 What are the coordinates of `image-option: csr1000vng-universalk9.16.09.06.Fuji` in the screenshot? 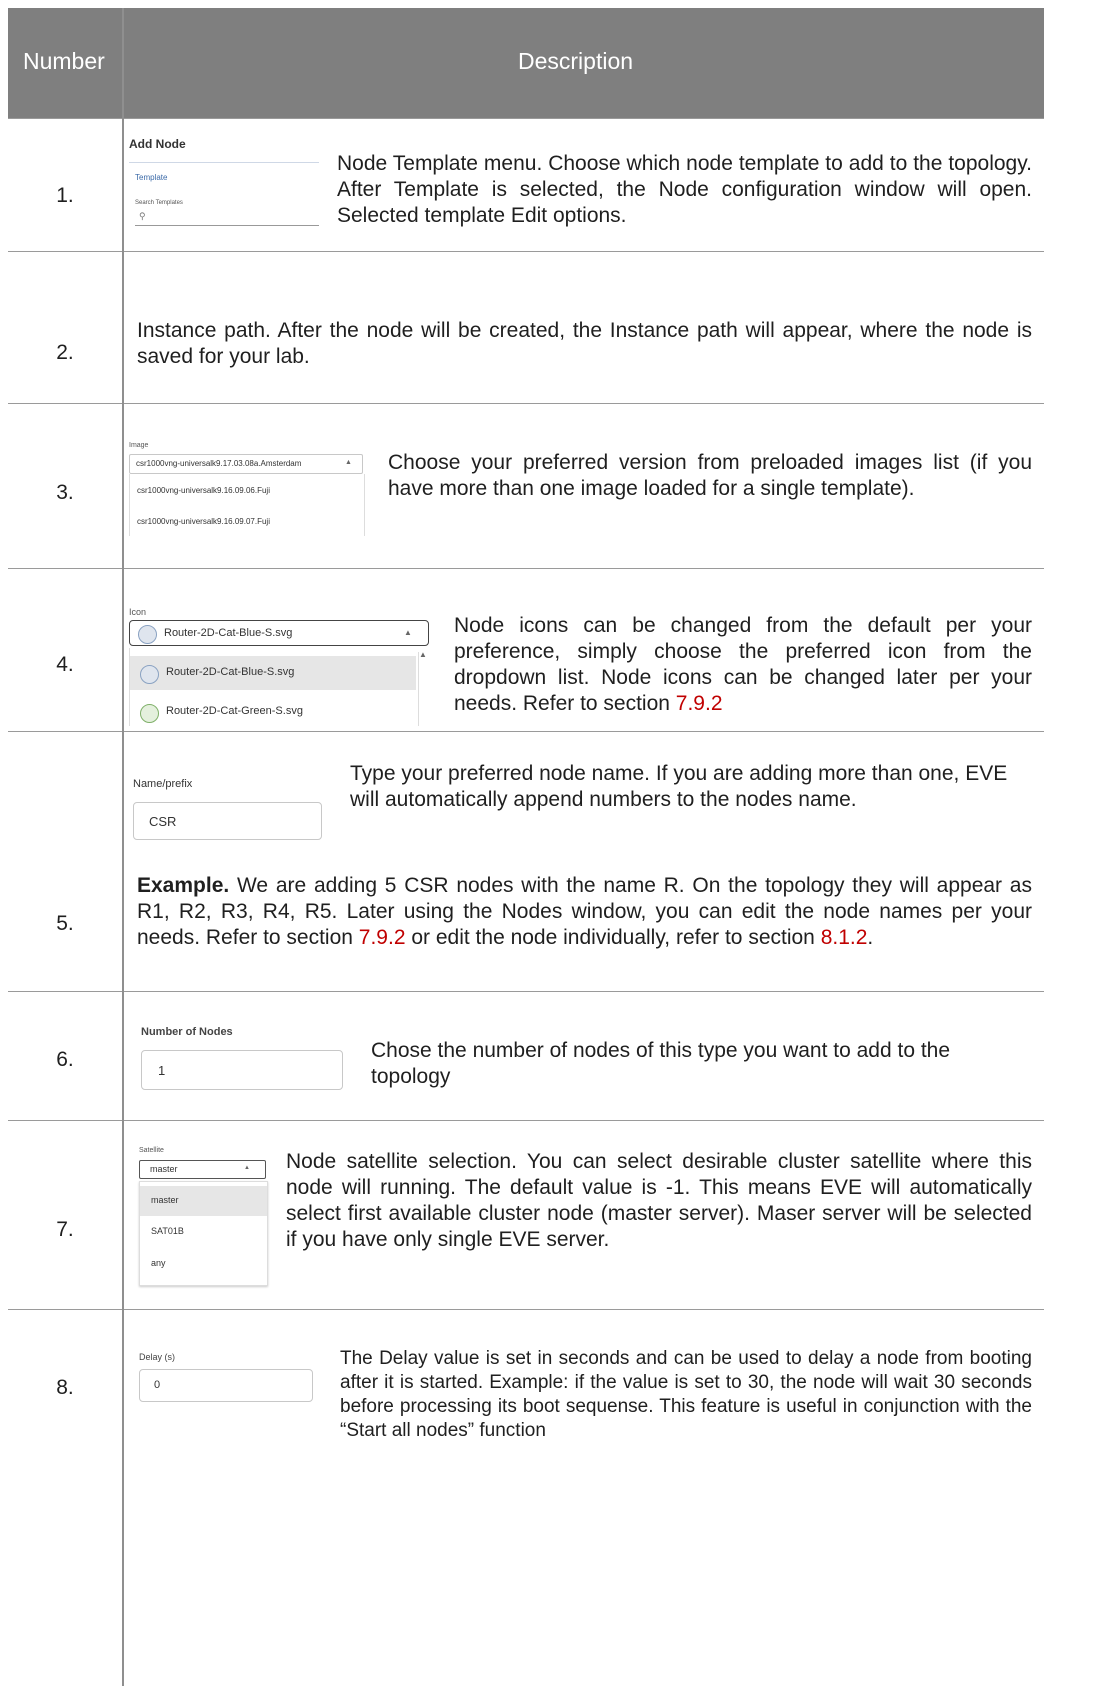 It's located at (203, 490).